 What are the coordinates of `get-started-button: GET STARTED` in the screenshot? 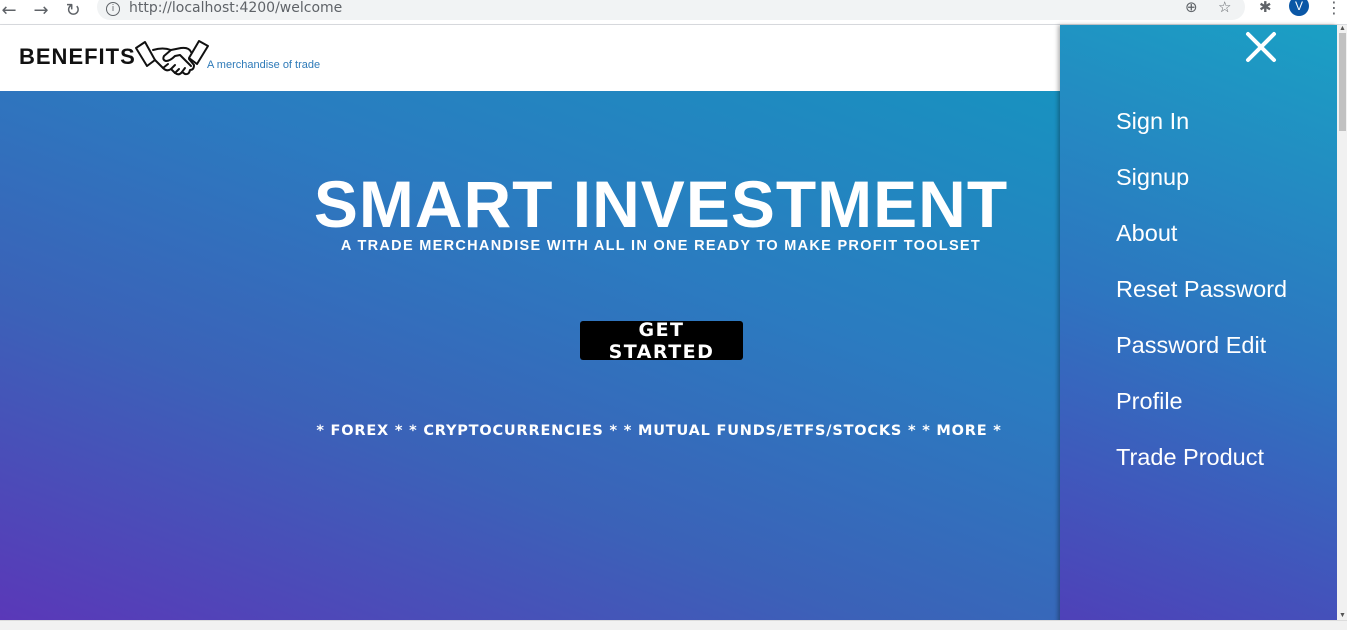 It's located at (661, 341).